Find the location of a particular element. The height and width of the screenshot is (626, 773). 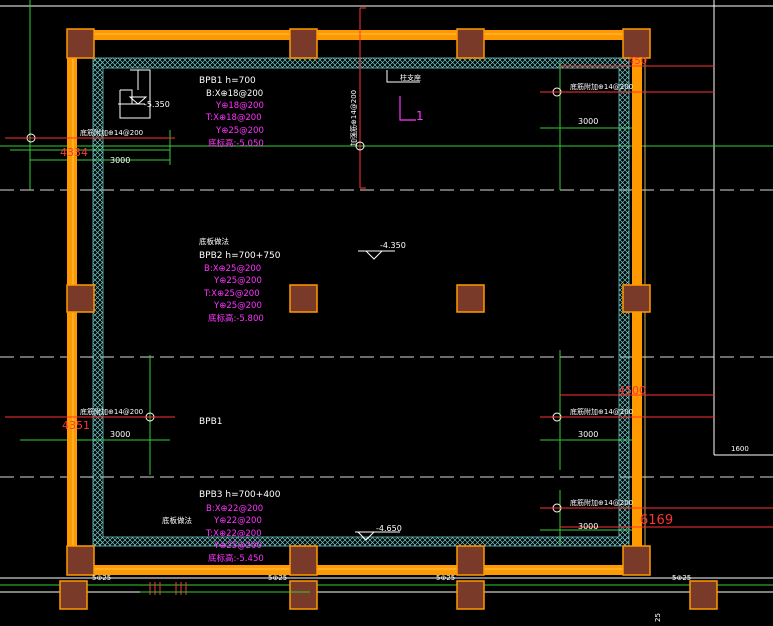

bpb2-bx: B:X⊕25@200 is located at coordinates (232, 269).